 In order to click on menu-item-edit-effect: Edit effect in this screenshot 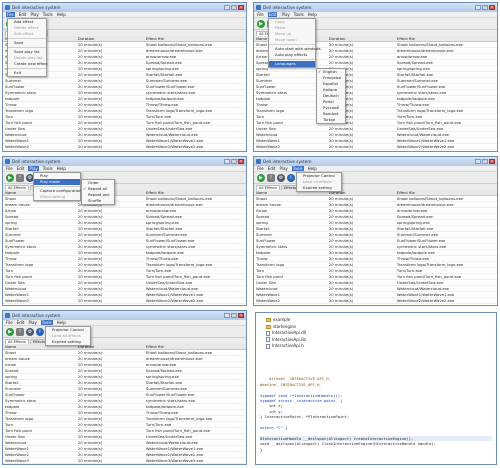, I will do `click(27, 34)`.